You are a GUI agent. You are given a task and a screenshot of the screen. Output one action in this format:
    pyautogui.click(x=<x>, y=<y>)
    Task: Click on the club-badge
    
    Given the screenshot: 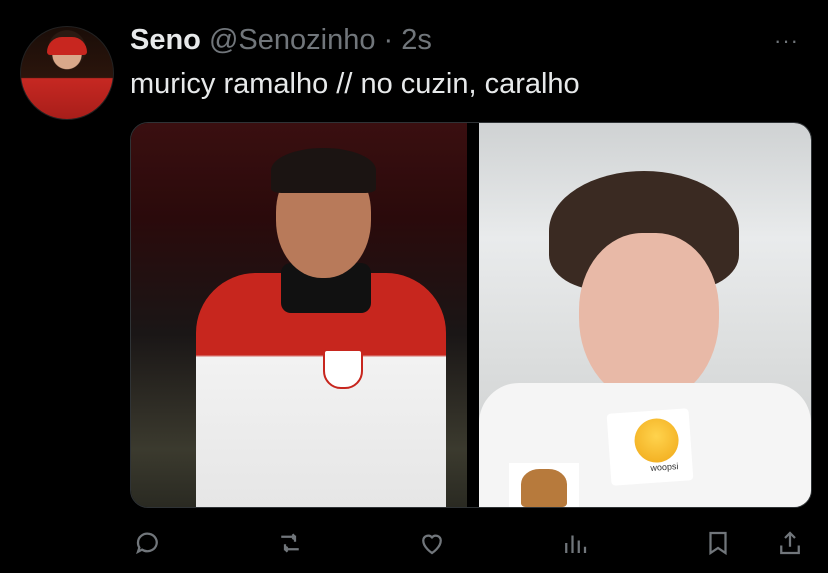 What is the action you would take?
    pyautogui.click(x=343, y=369)
    